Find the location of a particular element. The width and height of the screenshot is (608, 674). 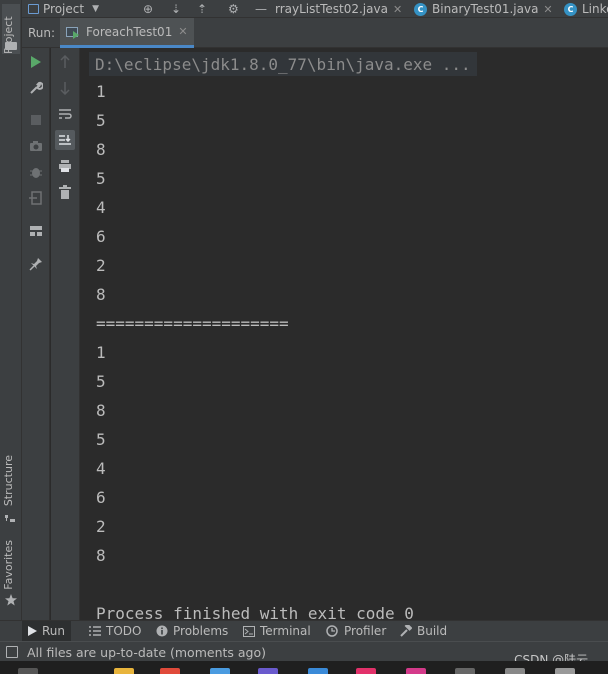

project-view-label: Project is located at coordinates (64, 9).